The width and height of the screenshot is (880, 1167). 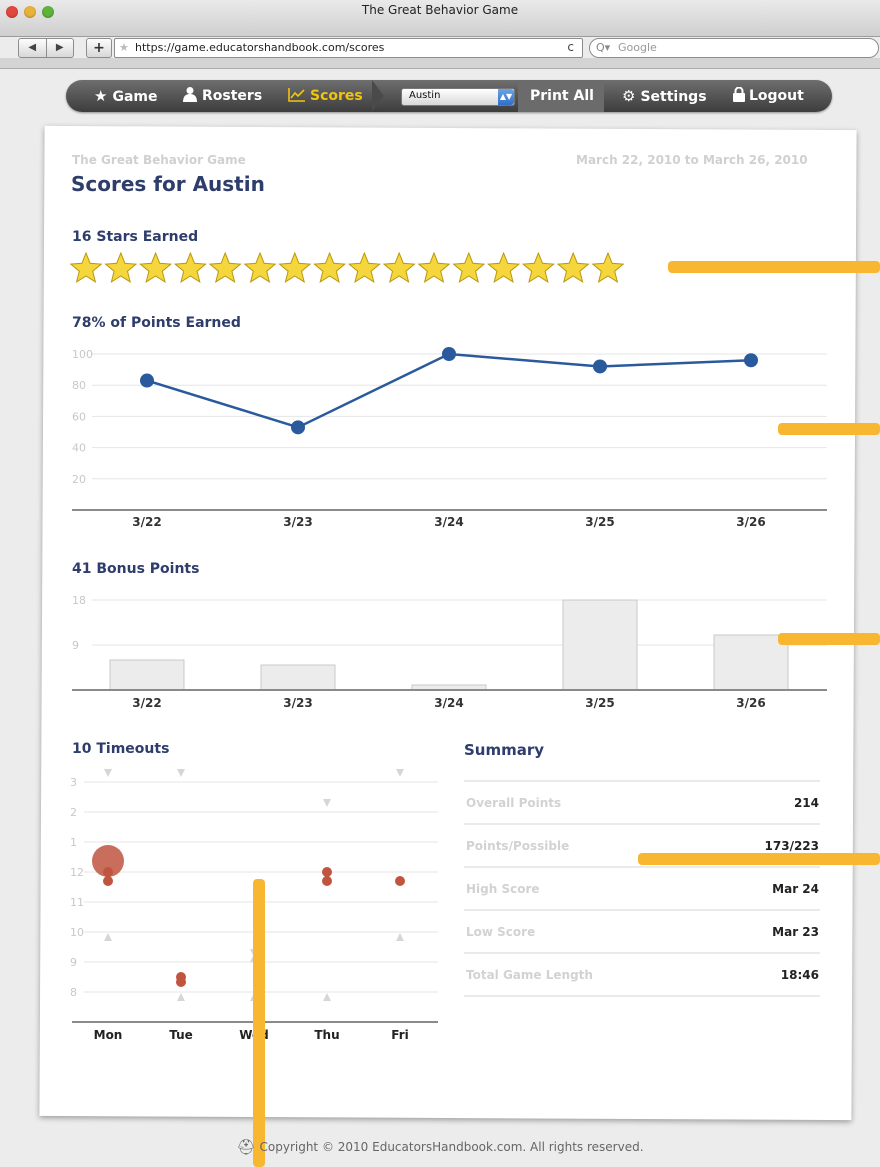 I want to click on favicon-icon: ★, so click(x=124, y=47).